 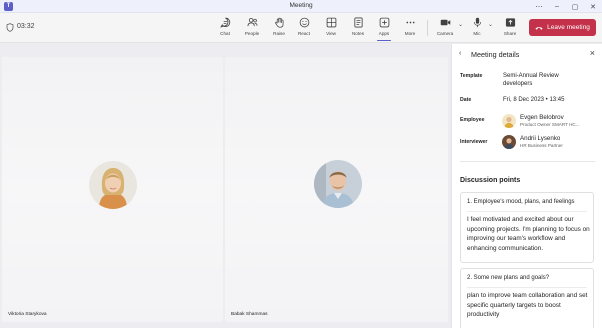 I want to click on apps-button: Apps, so click(x=384, y=28).